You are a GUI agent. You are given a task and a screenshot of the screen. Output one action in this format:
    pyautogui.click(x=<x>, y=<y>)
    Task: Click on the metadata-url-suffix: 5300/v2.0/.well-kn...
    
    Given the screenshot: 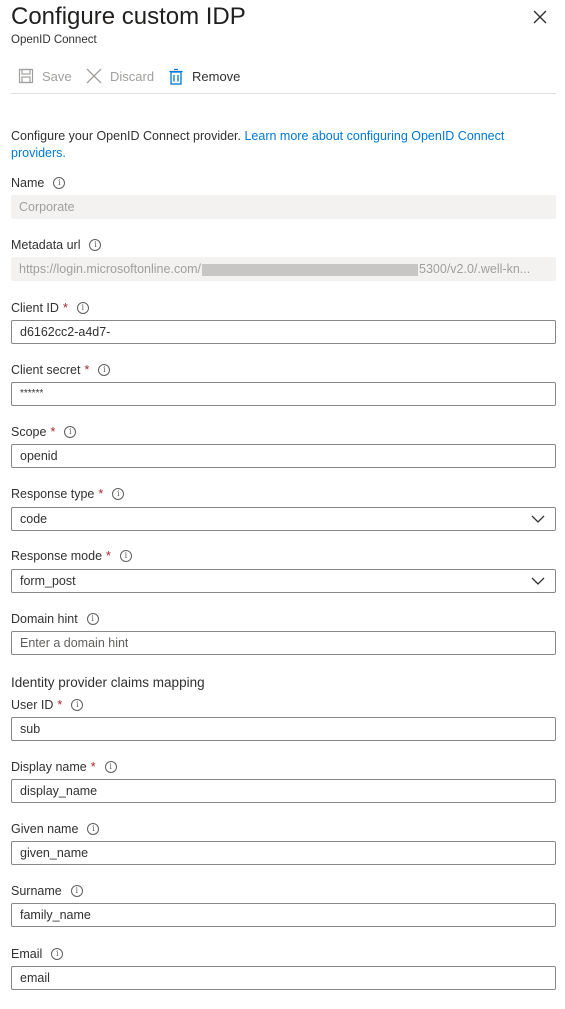 What is the action you would take?
    pyautogui.click(x=475, y=269)
    